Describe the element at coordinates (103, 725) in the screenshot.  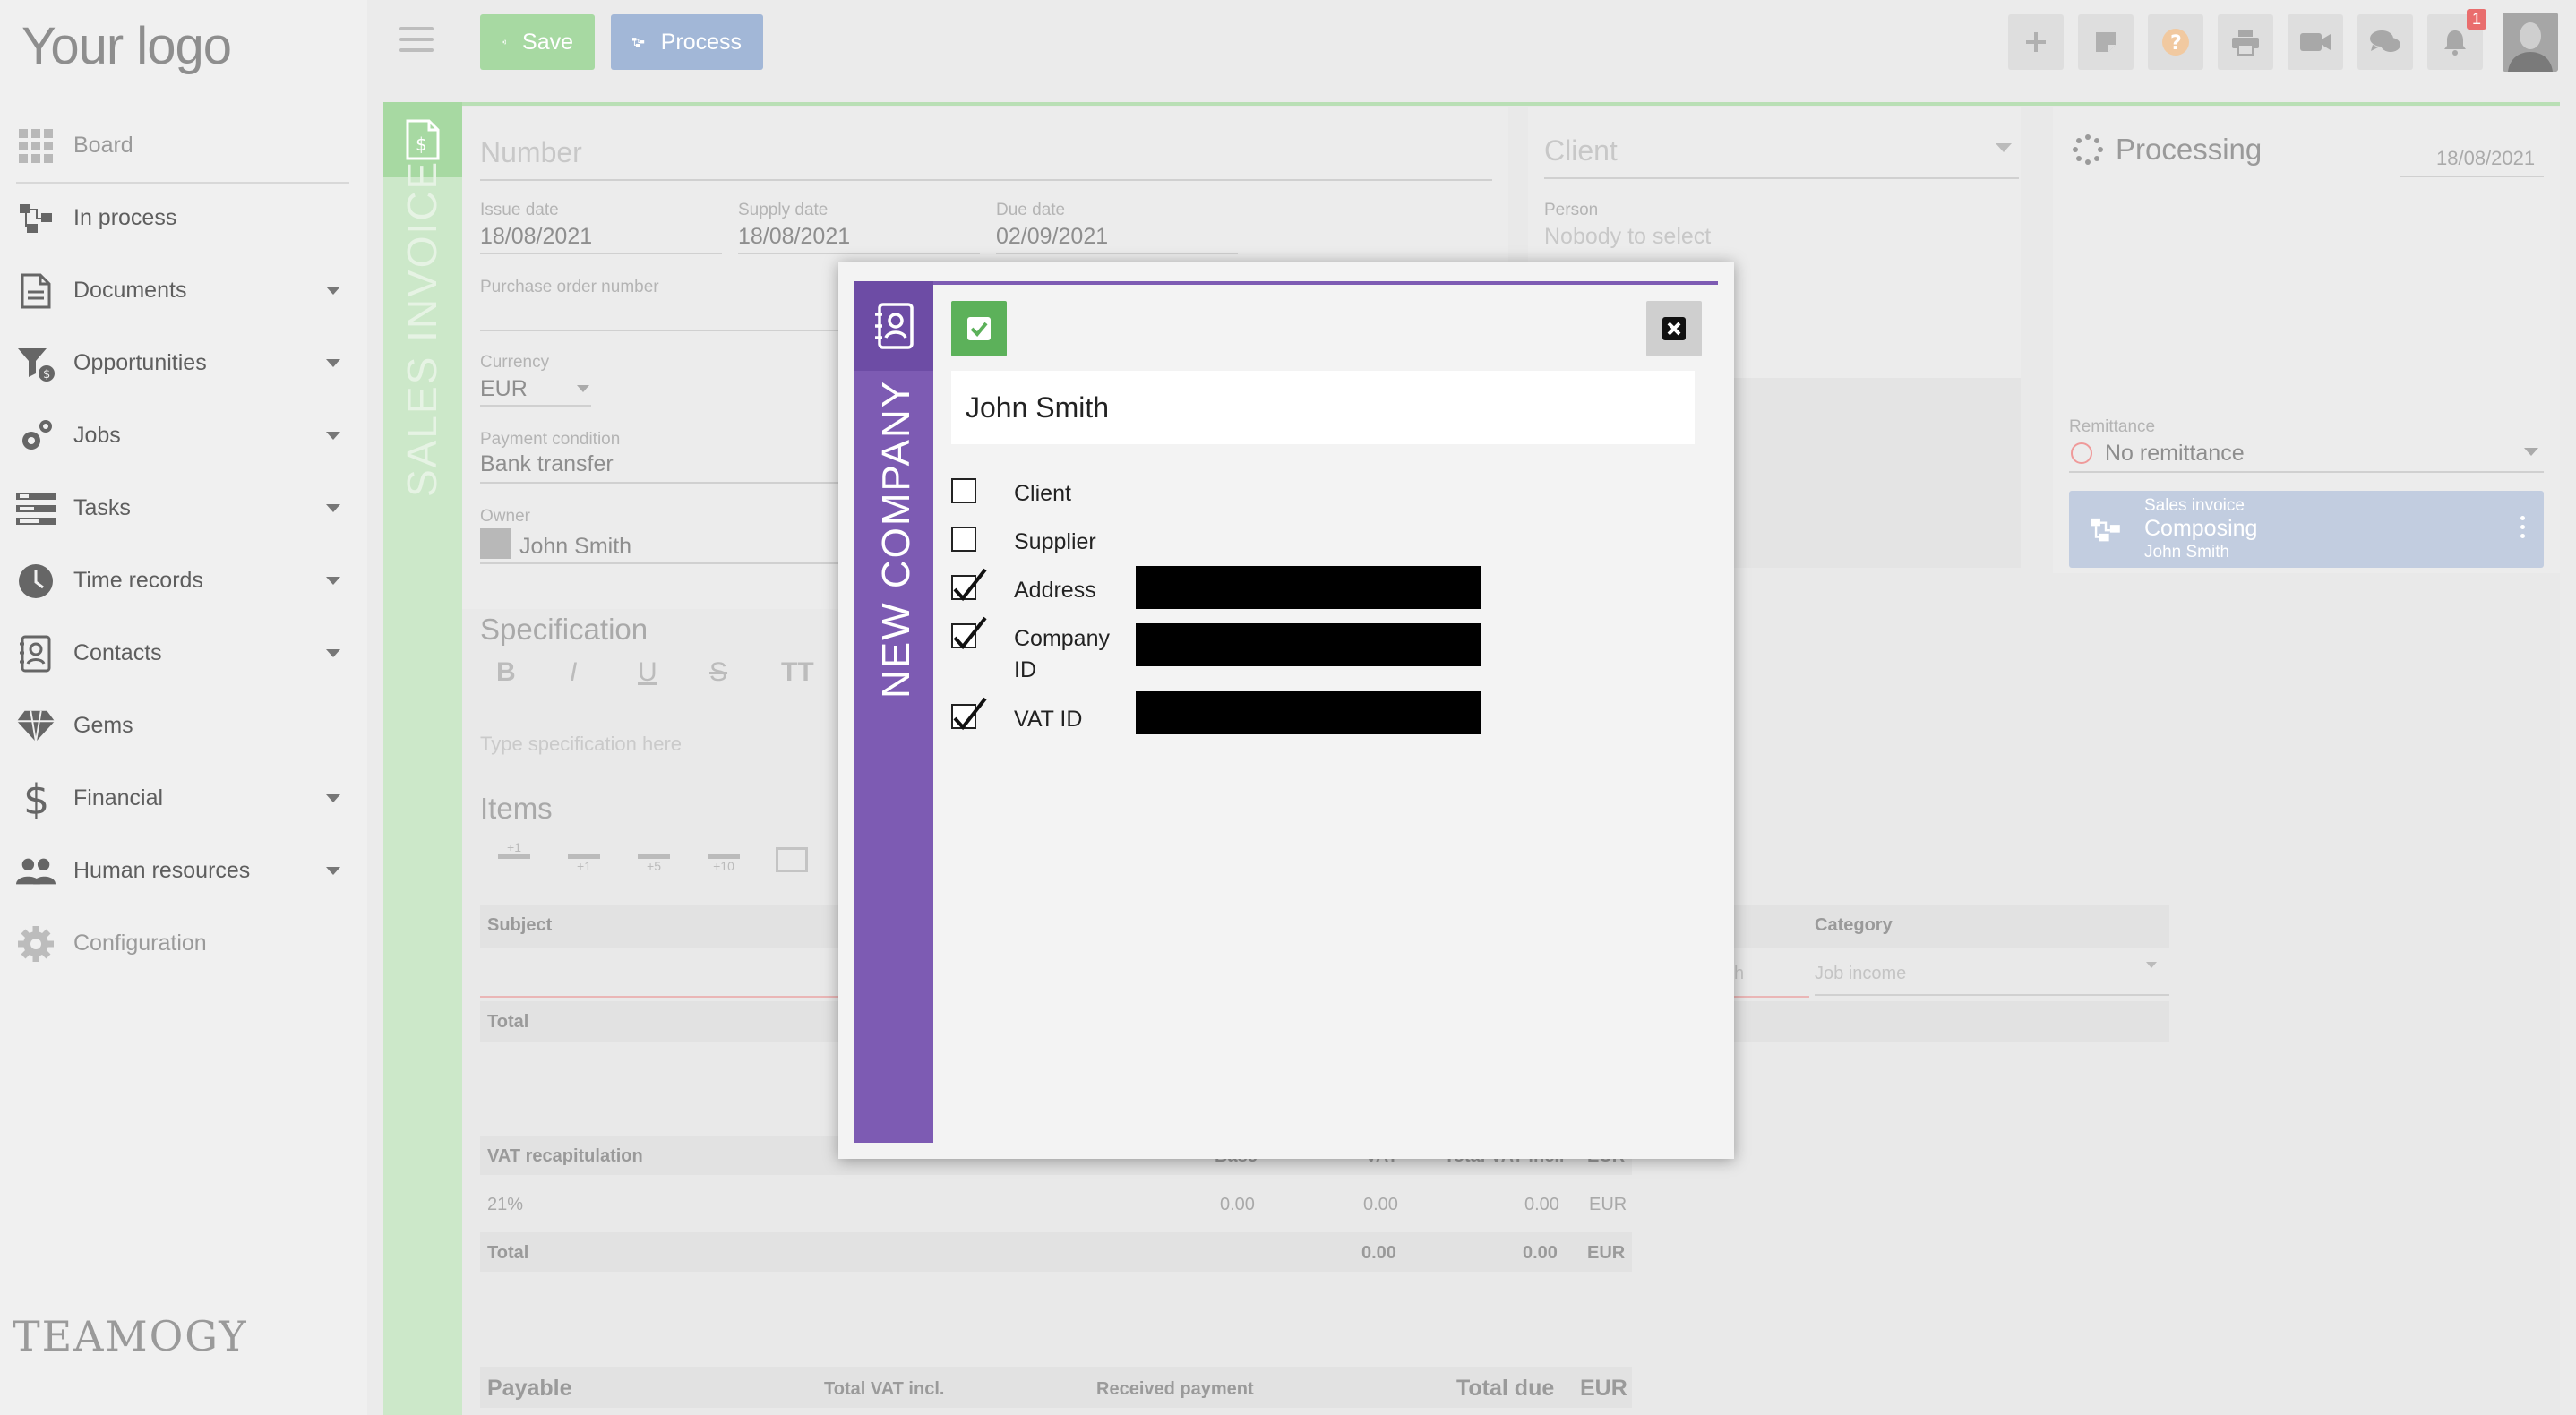
I see `sidebar-item-label: Gems` at that location.